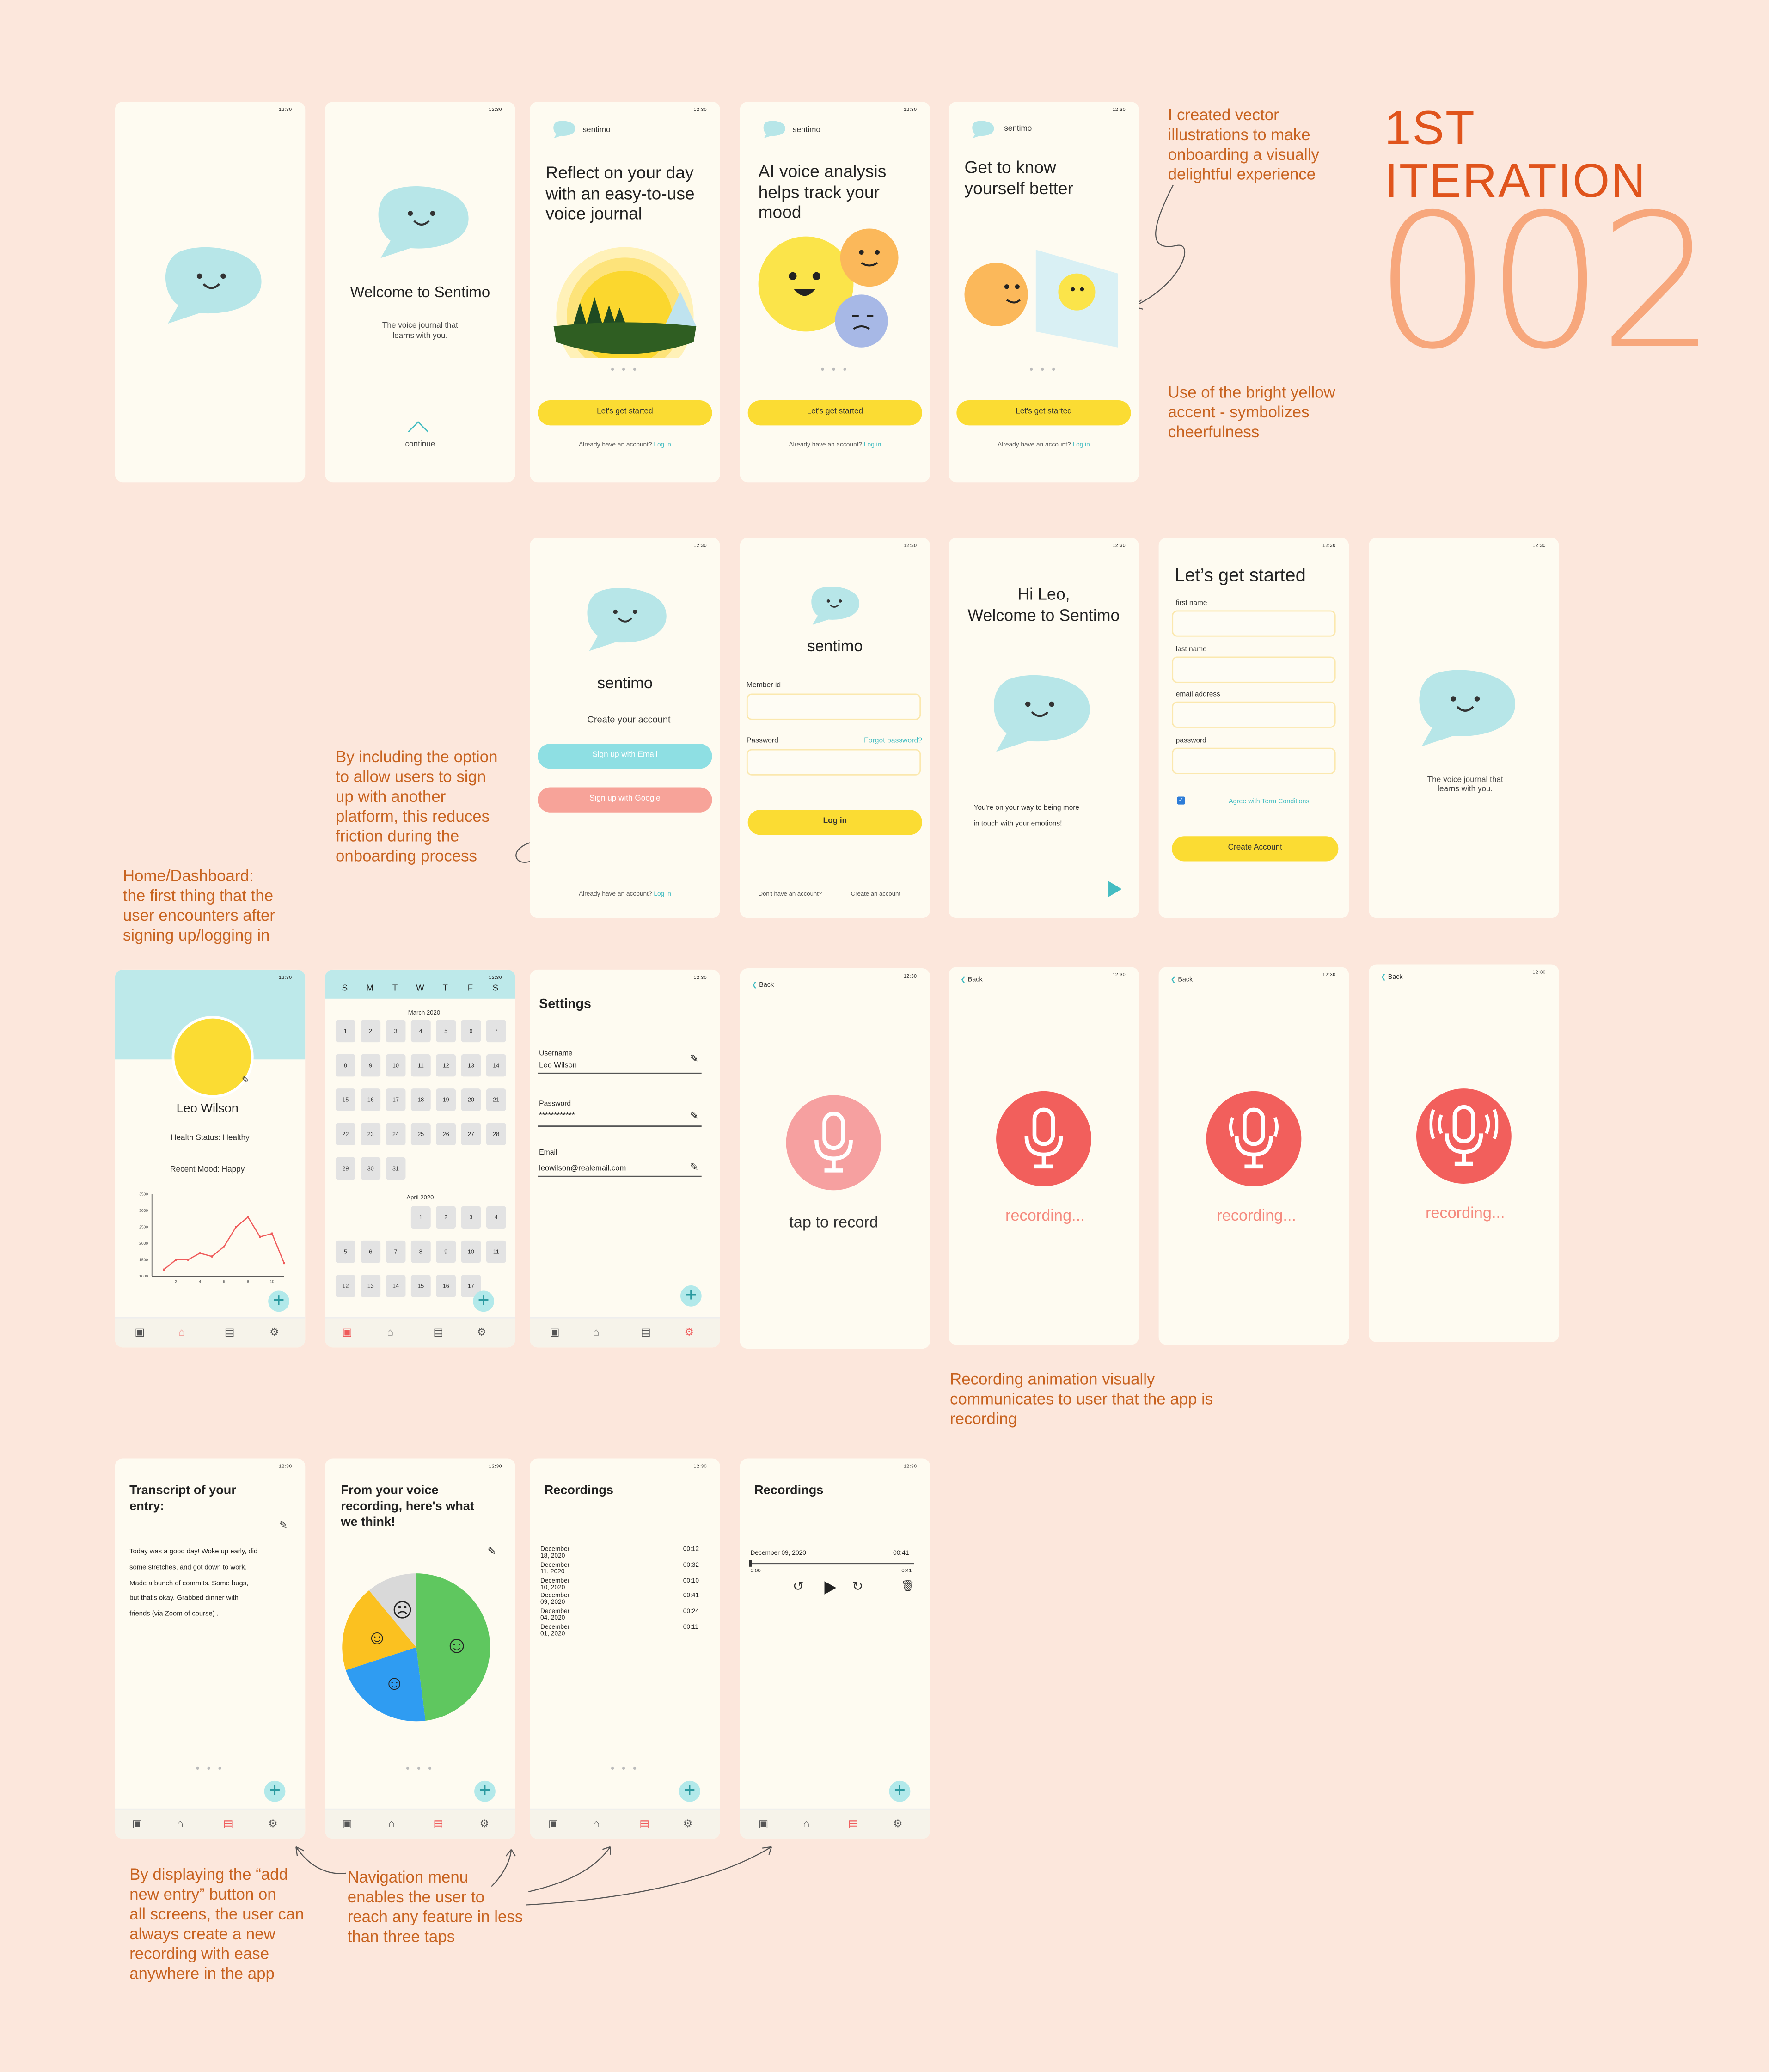 The image size is (1769, 2072). I want to click on calendar-day: 27, so click(471, 1134).